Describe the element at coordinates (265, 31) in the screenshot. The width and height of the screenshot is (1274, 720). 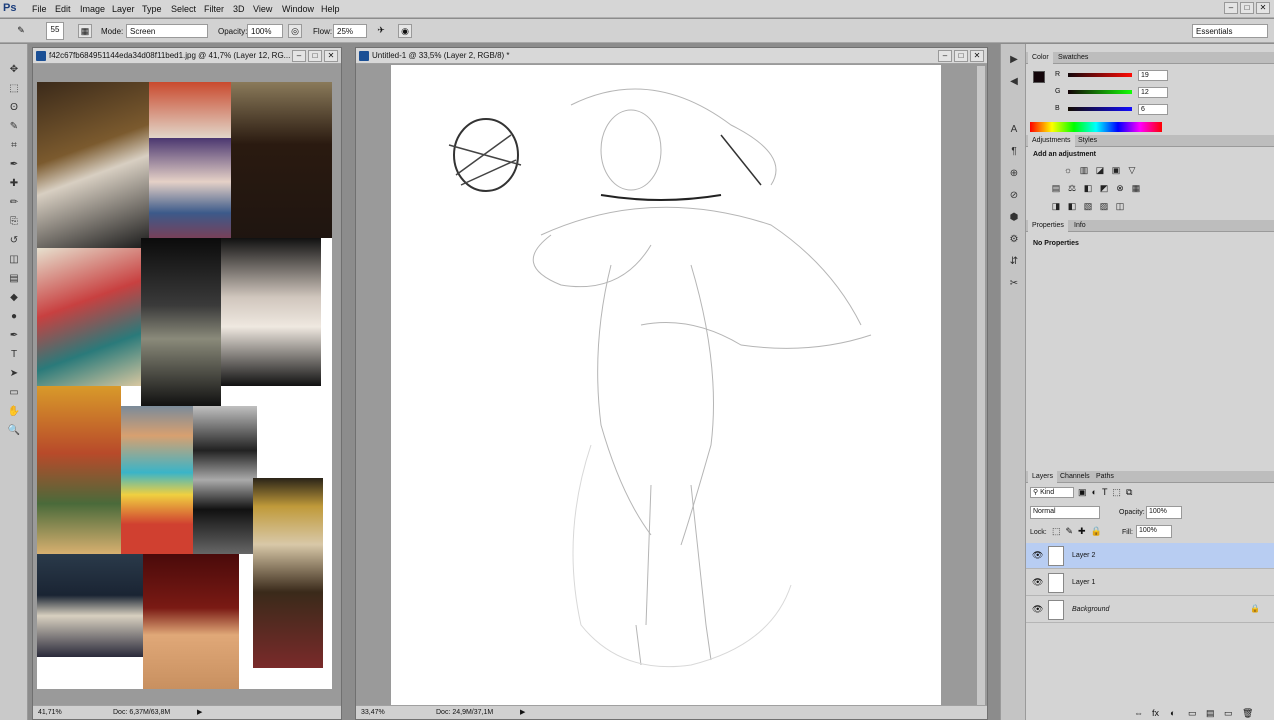
I see `opacity-field: 100%` at that location.